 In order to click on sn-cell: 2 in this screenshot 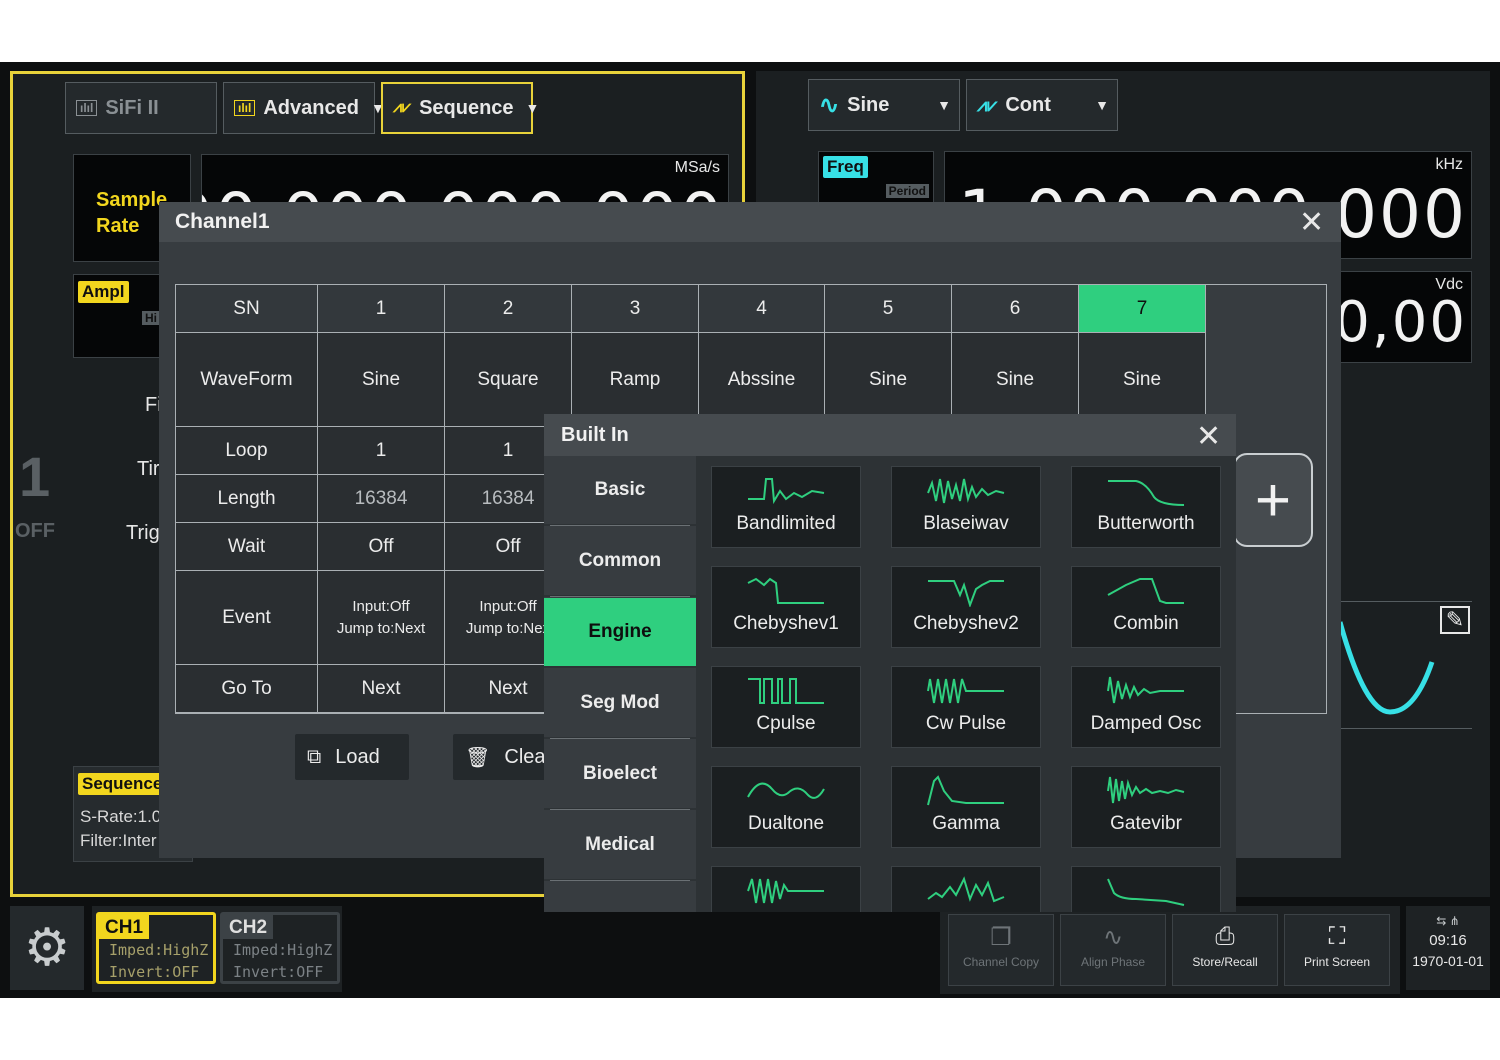, I will do `click(508, 309)`.